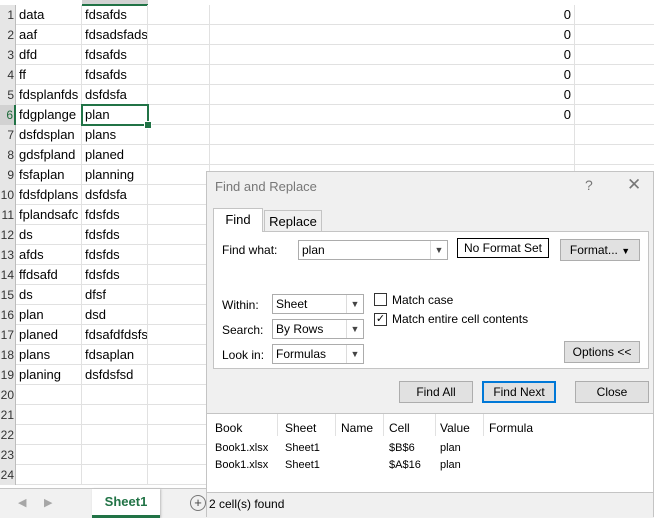 This screenshot has height=518, width=654. I want to click on close-icon: ✕, so click(634, 185).